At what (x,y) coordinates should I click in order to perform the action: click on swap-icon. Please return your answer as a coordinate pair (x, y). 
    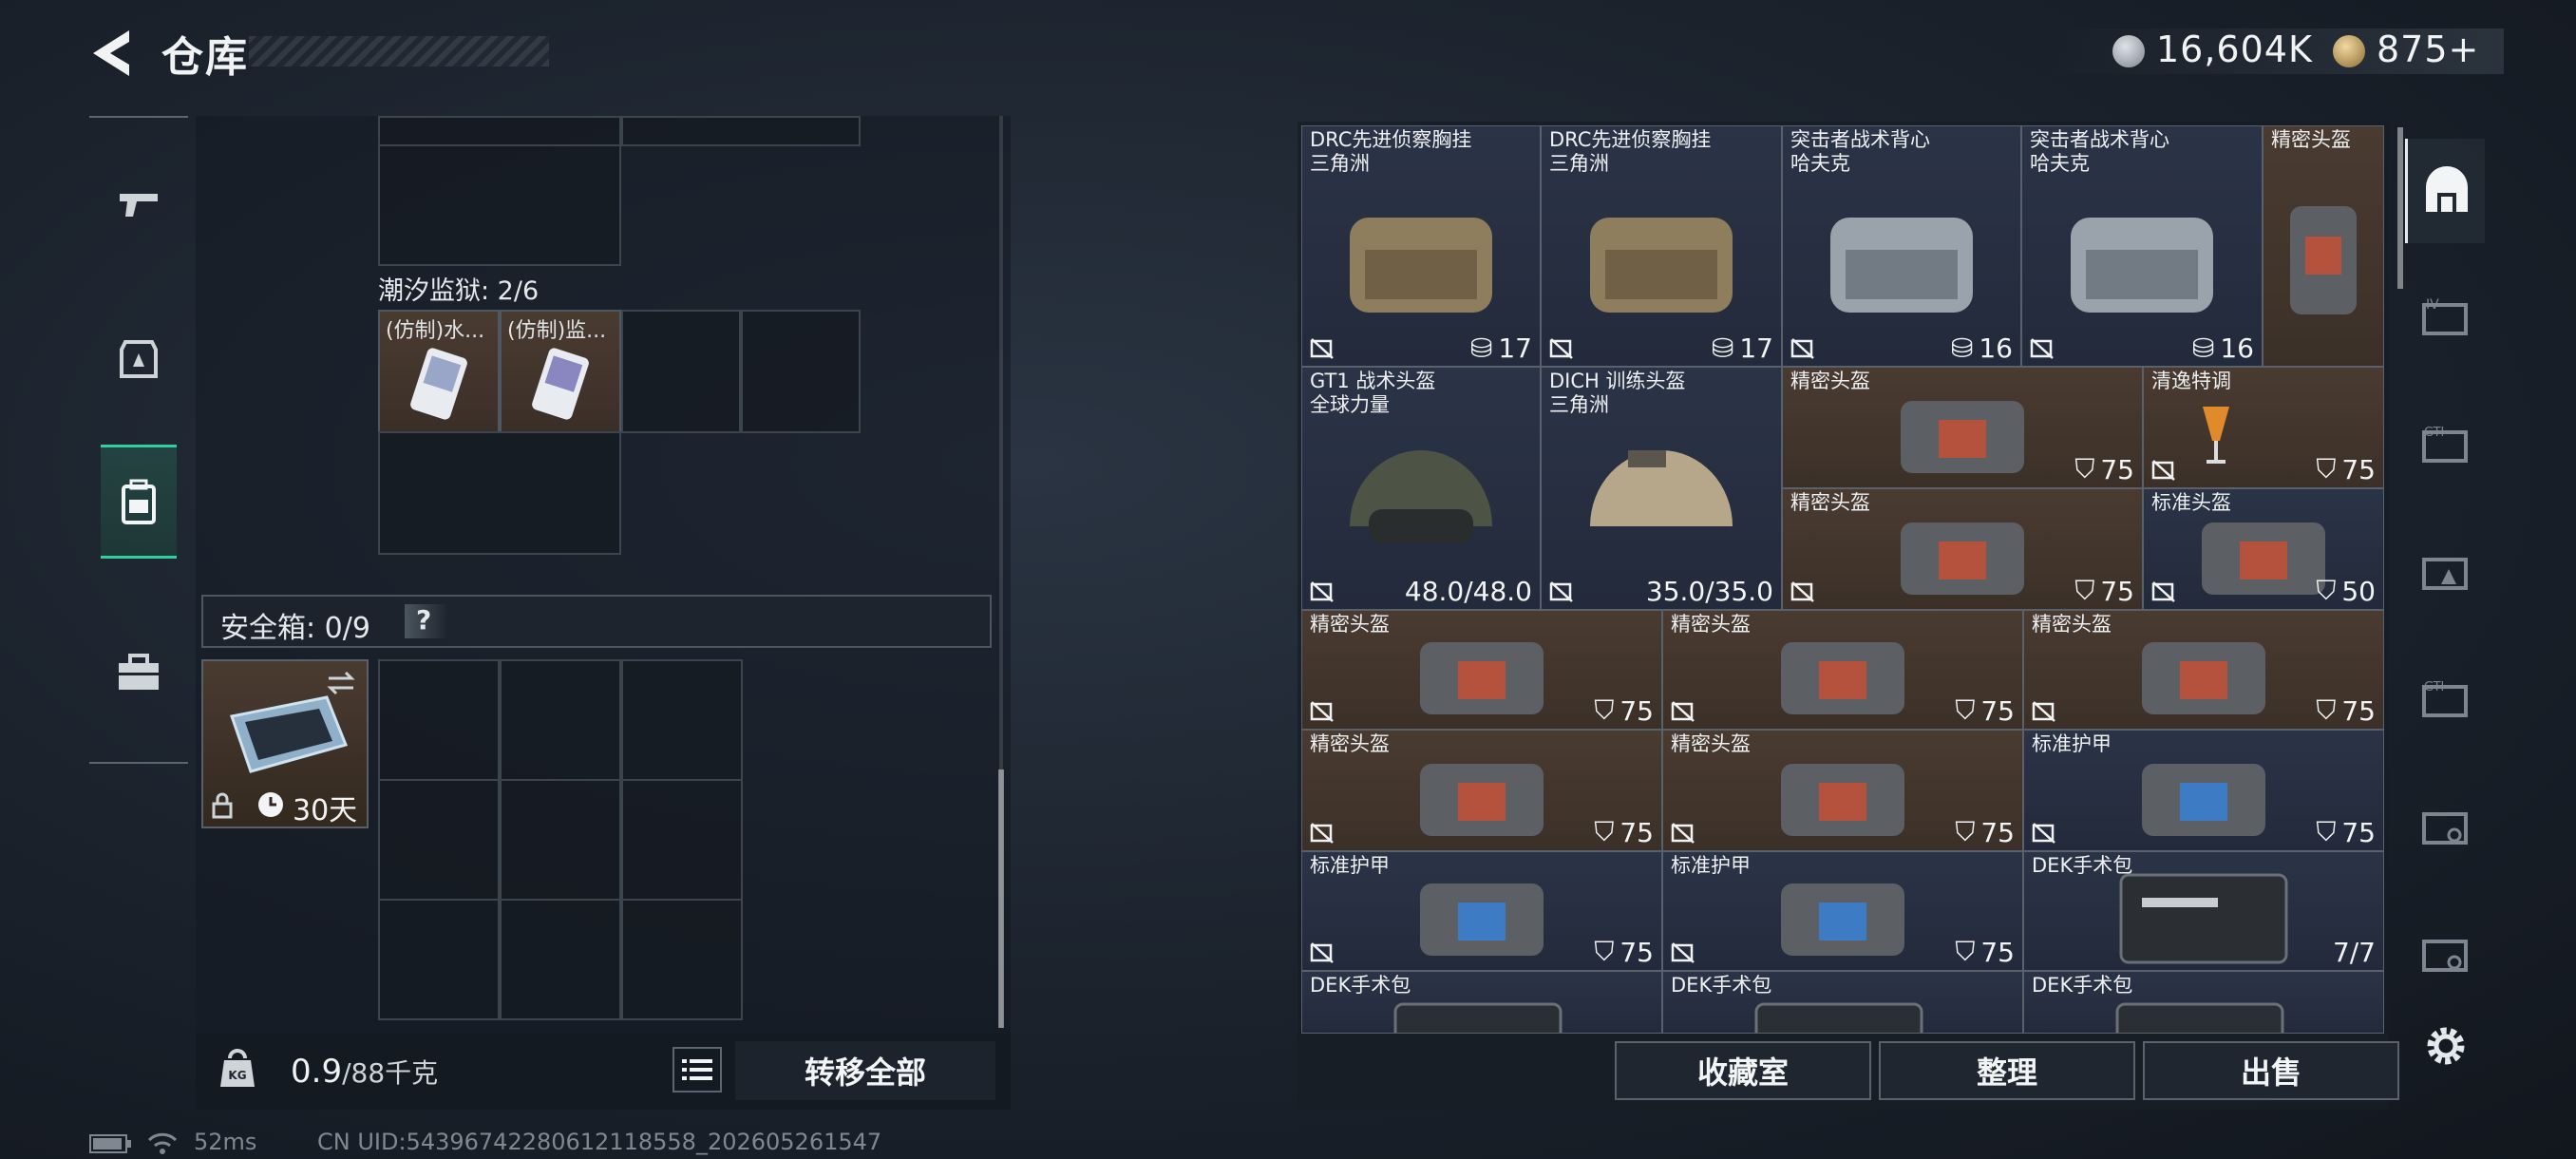
    Looking at the image, I should click on (341, 683).